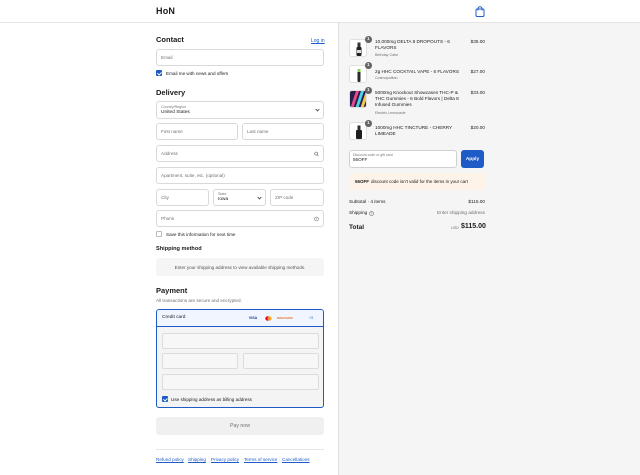 This screenshot has height=475, width=640. What do you see at coordinates (175, 112) in the screenshot?
I see `country-value: United States` at bounding box center [175, 112].